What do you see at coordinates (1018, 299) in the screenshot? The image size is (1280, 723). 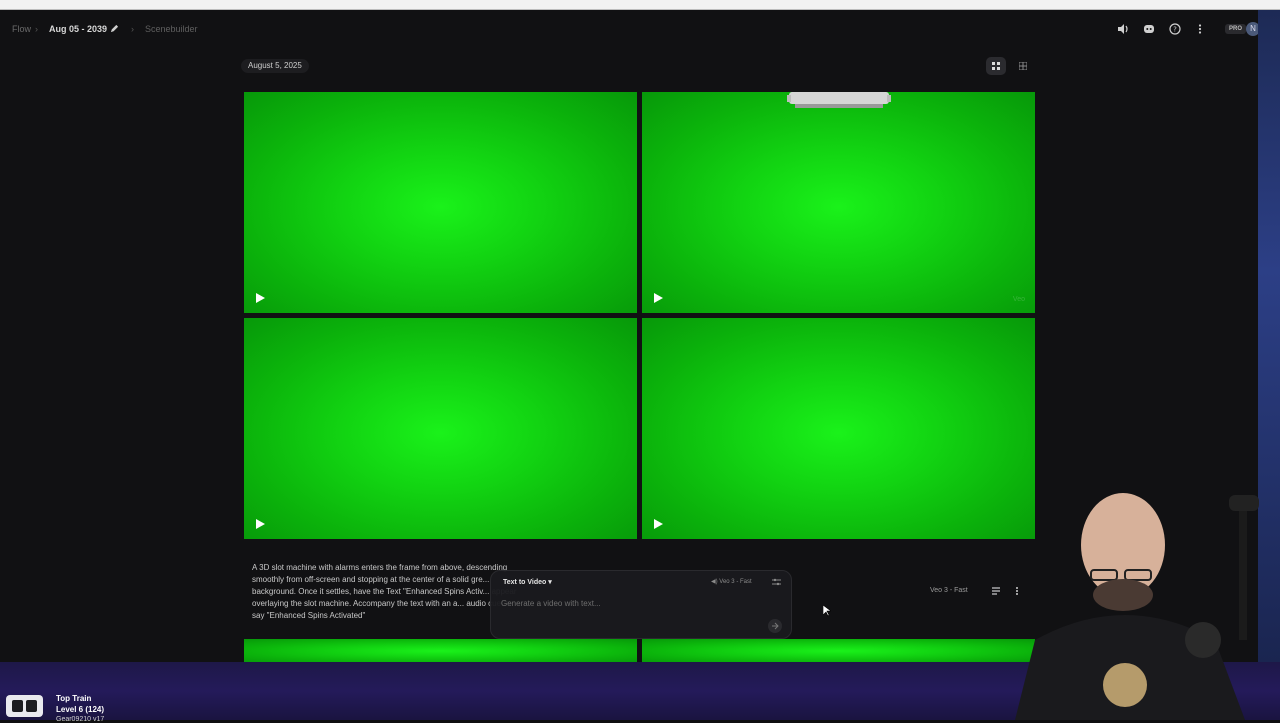 I see `watermark: Veo` at bounding box center [1018, 299].